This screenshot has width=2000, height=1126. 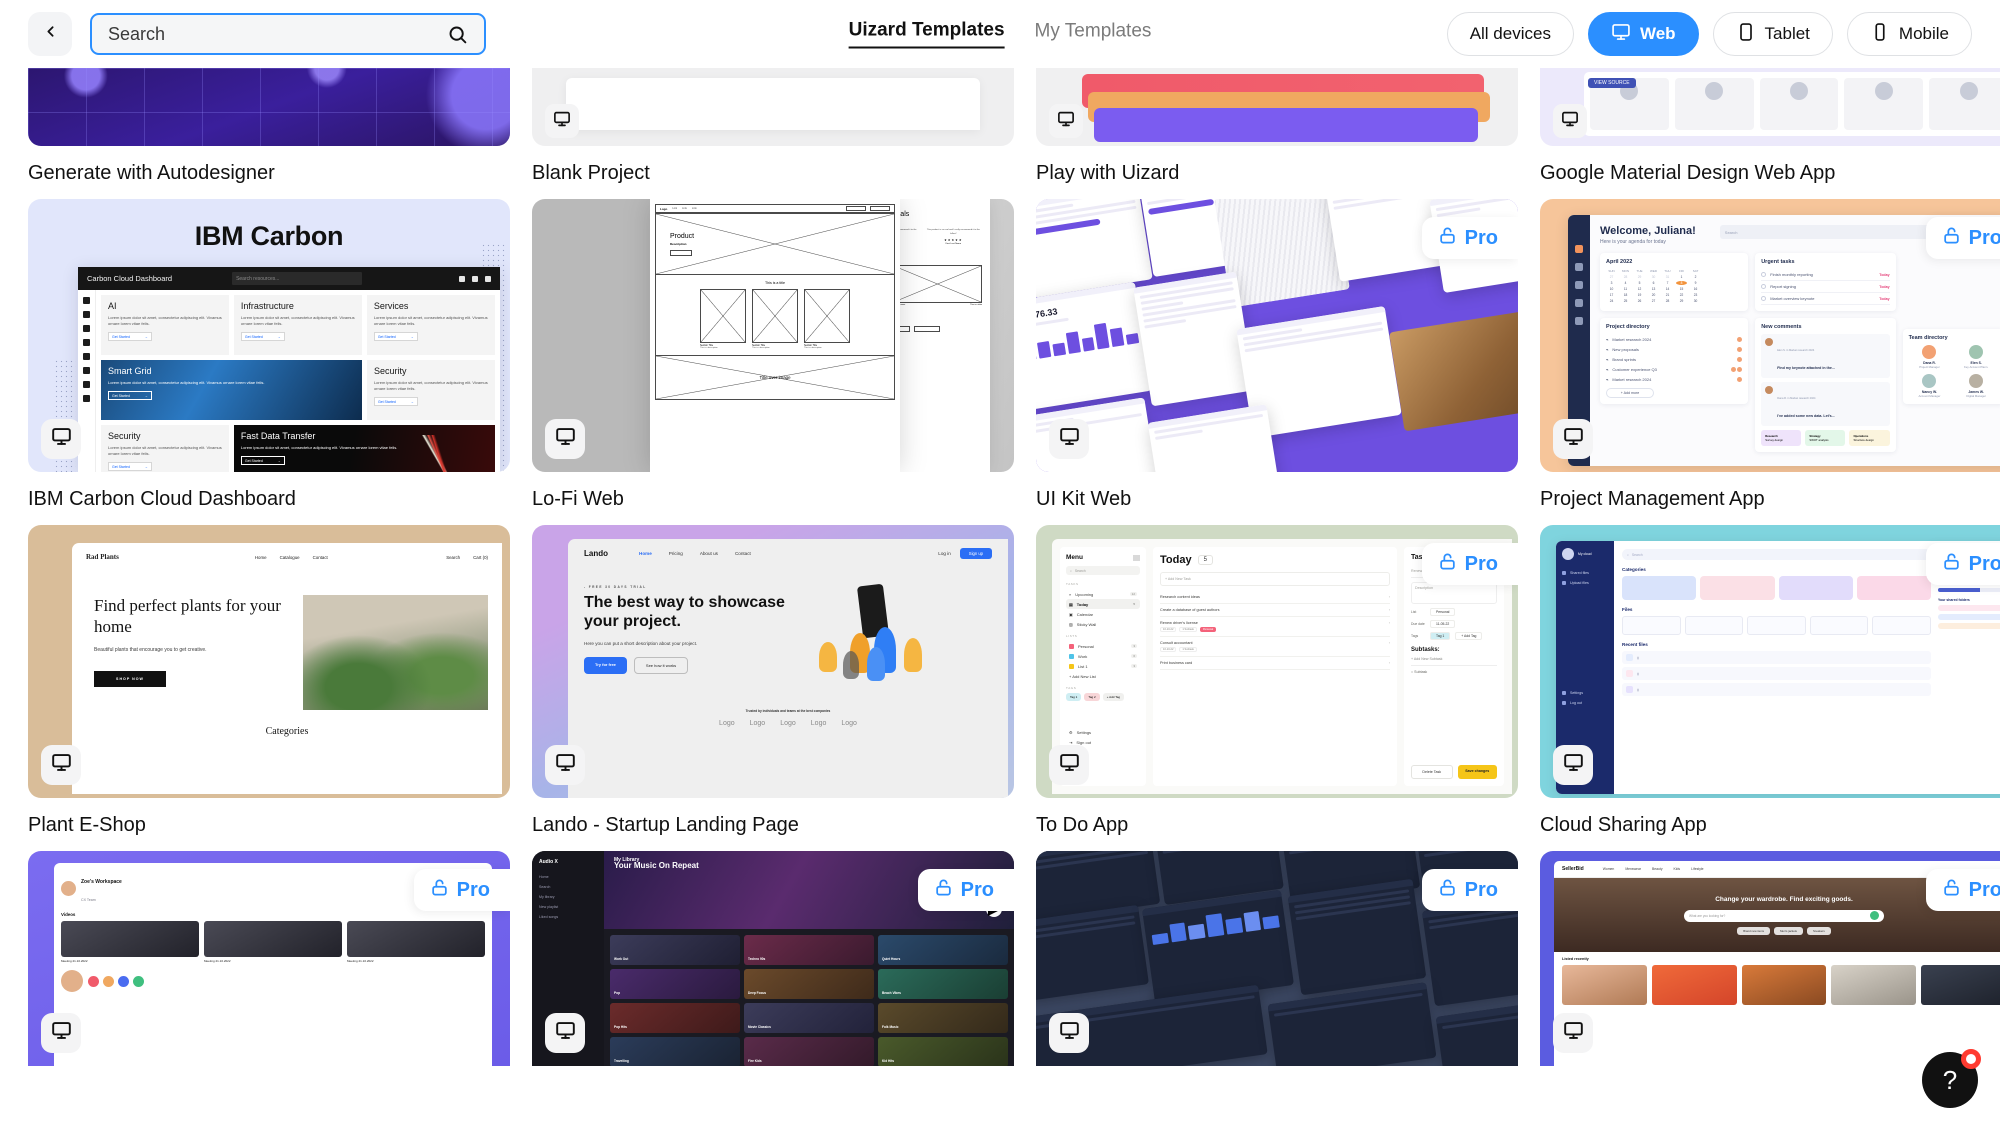 I want to click on lando-try-button: Try for free, so click(x=605, y=665).